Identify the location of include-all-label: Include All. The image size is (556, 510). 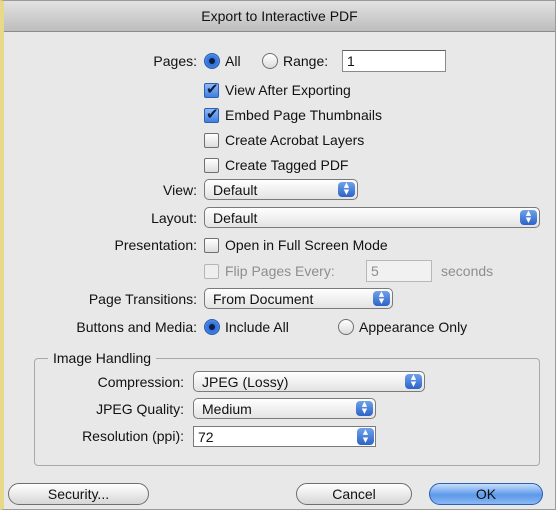
(257, 327).